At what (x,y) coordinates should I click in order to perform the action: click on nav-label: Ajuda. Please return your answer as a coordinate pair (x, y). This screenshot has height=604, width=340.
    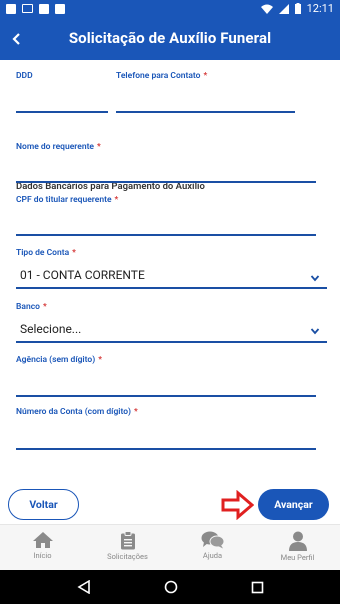
    Looking at the image, I should click on (212, 555).